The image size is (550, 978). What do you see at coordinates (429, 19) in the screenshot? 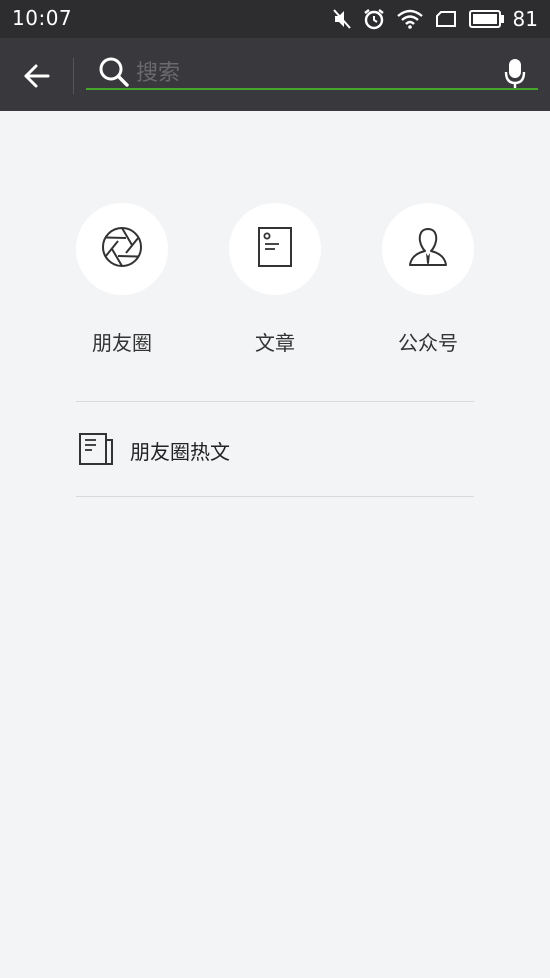
I see `status-icons: 81` at bounding box center [429, 19].